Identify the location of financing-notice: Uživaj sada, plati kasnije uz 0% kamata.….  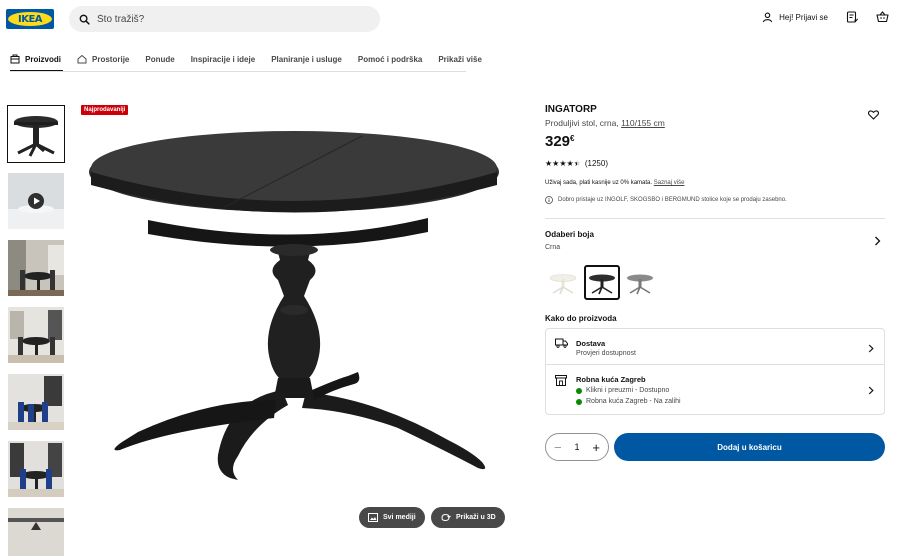
(615, 183).